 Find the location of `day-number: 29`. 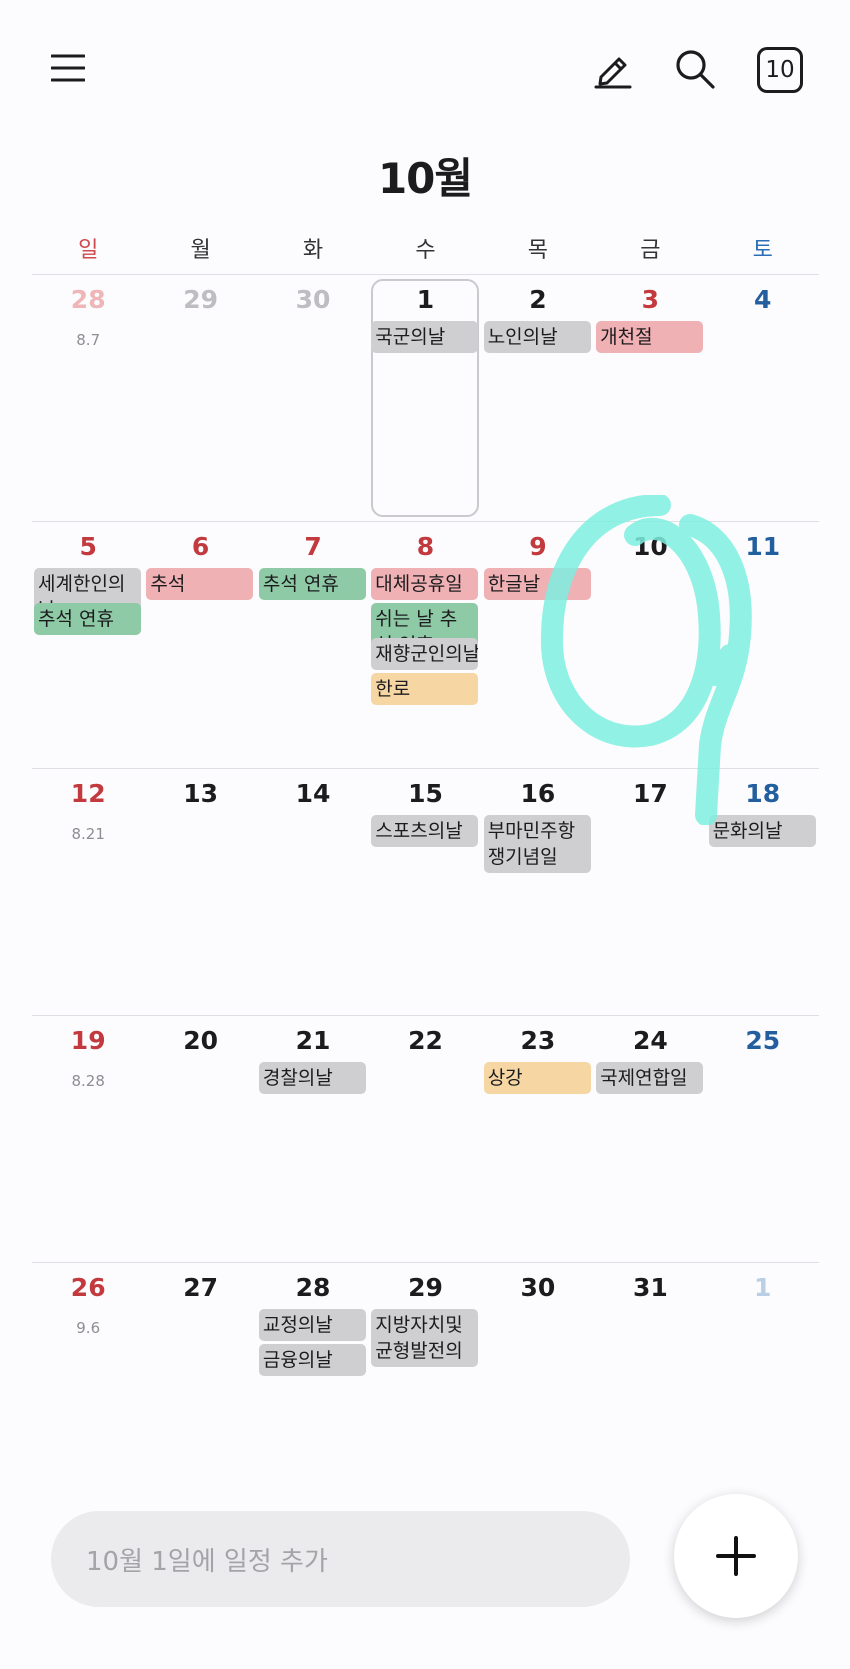

day-number: 29 is located at coordinates (425, 1287).